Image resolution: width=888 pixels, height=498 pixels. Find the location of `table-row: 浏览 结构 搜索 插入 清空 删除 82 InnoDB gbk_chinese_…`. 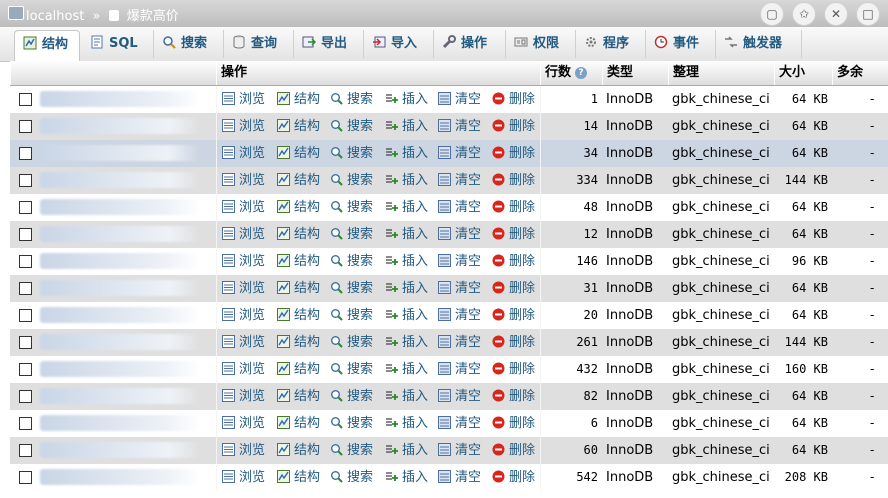

table-row: 浏览 结构 搜索 插入 清空 删除 82 InnoDB gbk_chinese_… is located at coordinates (449, 396).